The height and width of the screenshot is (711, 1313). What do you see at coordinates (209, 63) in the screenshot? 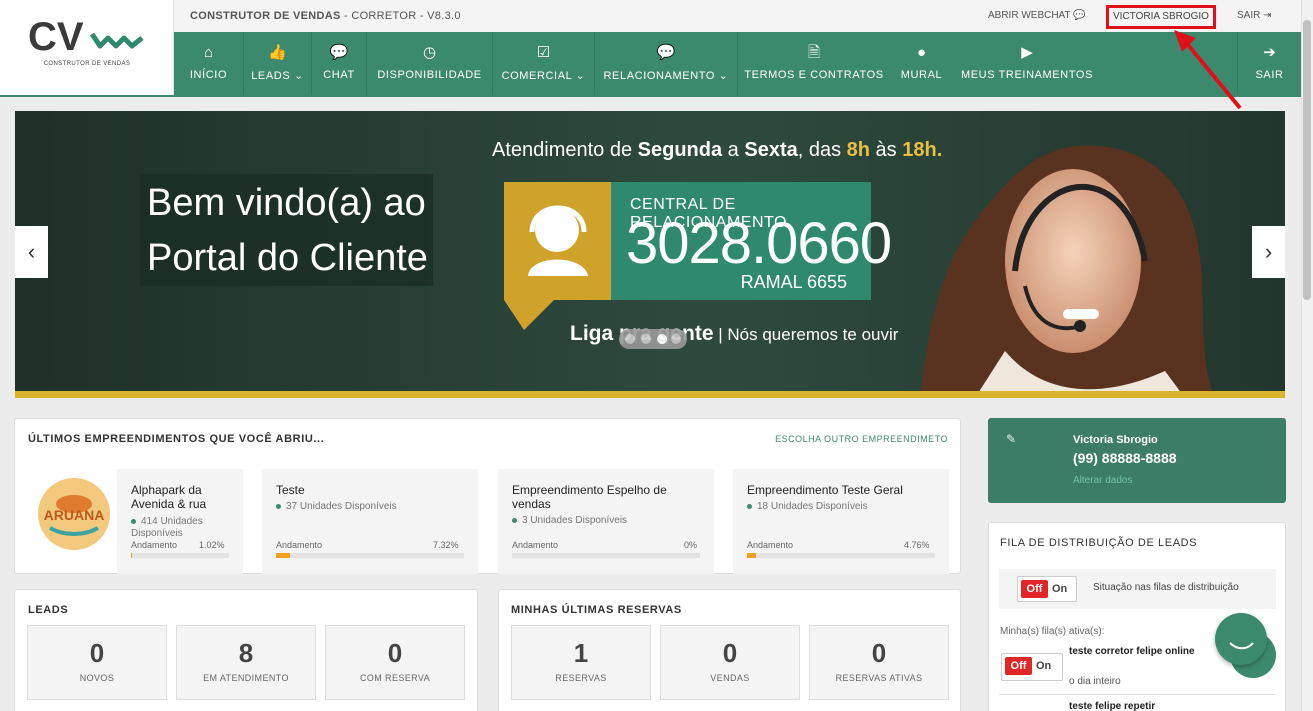
I see `nav-inicio: ⌂ INÍCIO` at bounding box center [209, 63].